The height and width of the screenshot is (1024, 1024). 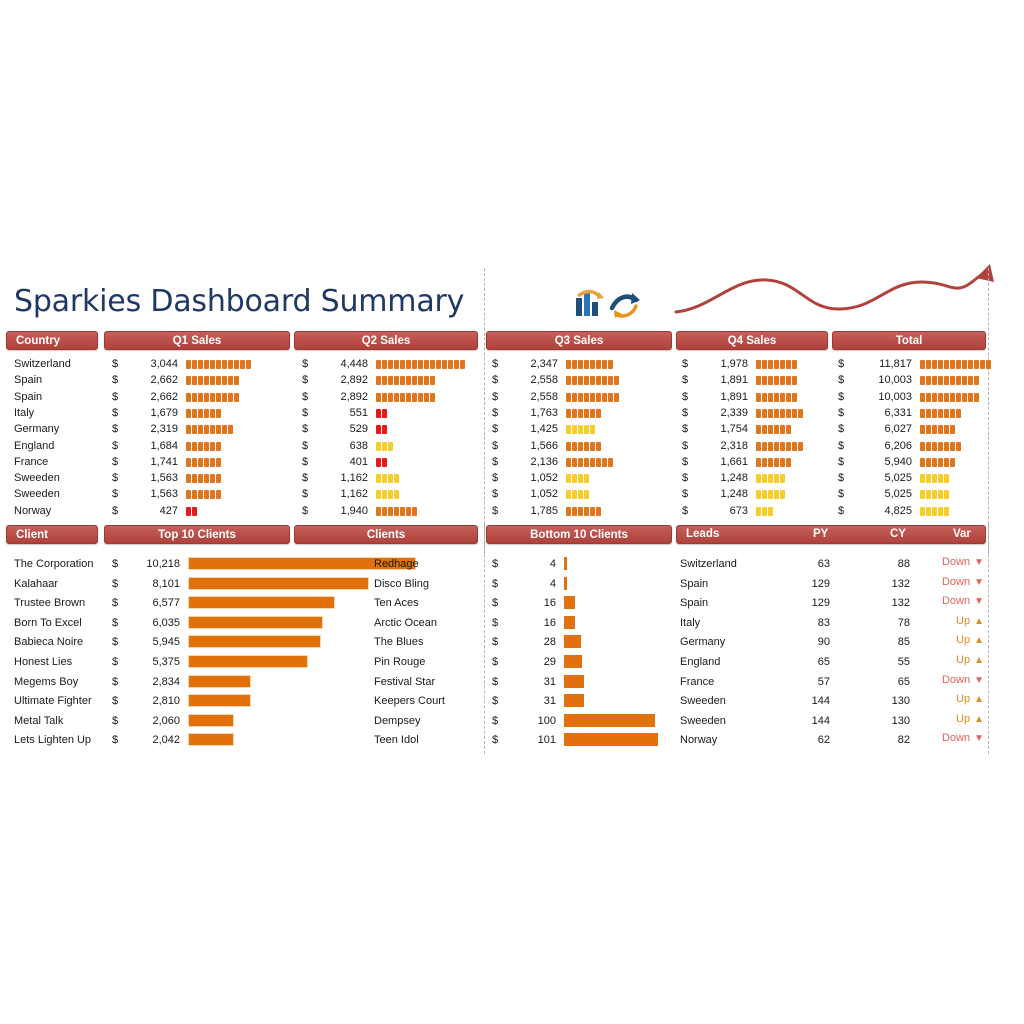 I want to click on header-country: Country, so click(x=52, y=340).